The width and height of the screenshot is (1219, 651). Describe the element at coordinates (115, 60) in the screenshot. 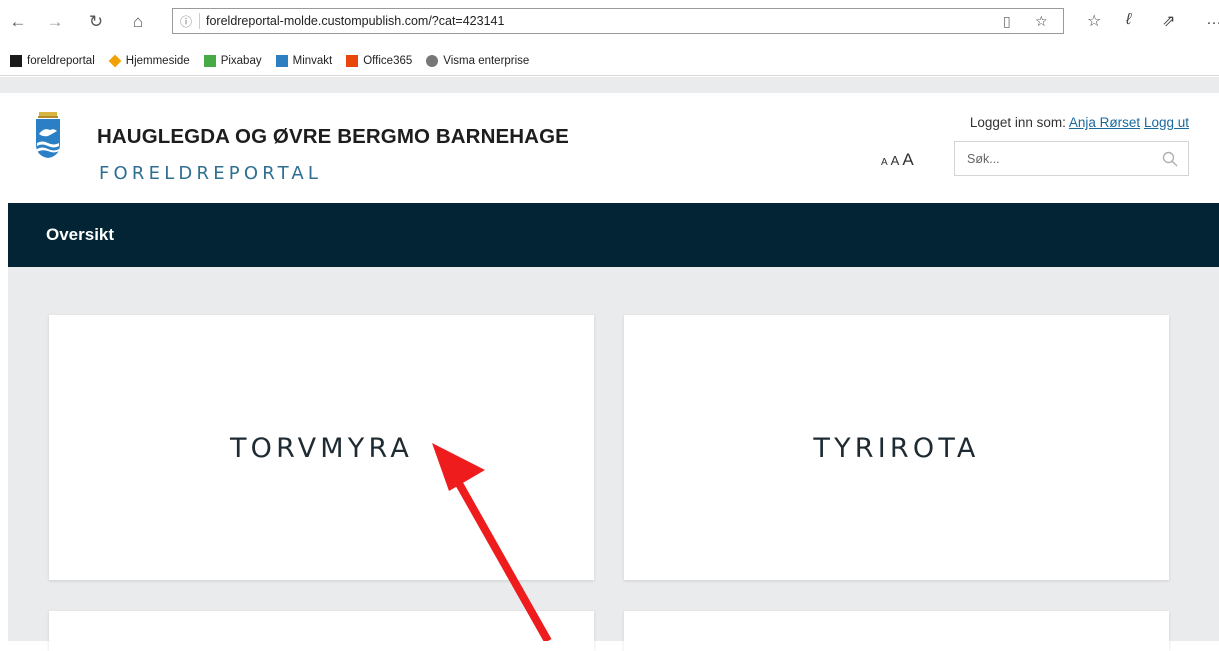

I see `diamond-favicon-icon` at that location.